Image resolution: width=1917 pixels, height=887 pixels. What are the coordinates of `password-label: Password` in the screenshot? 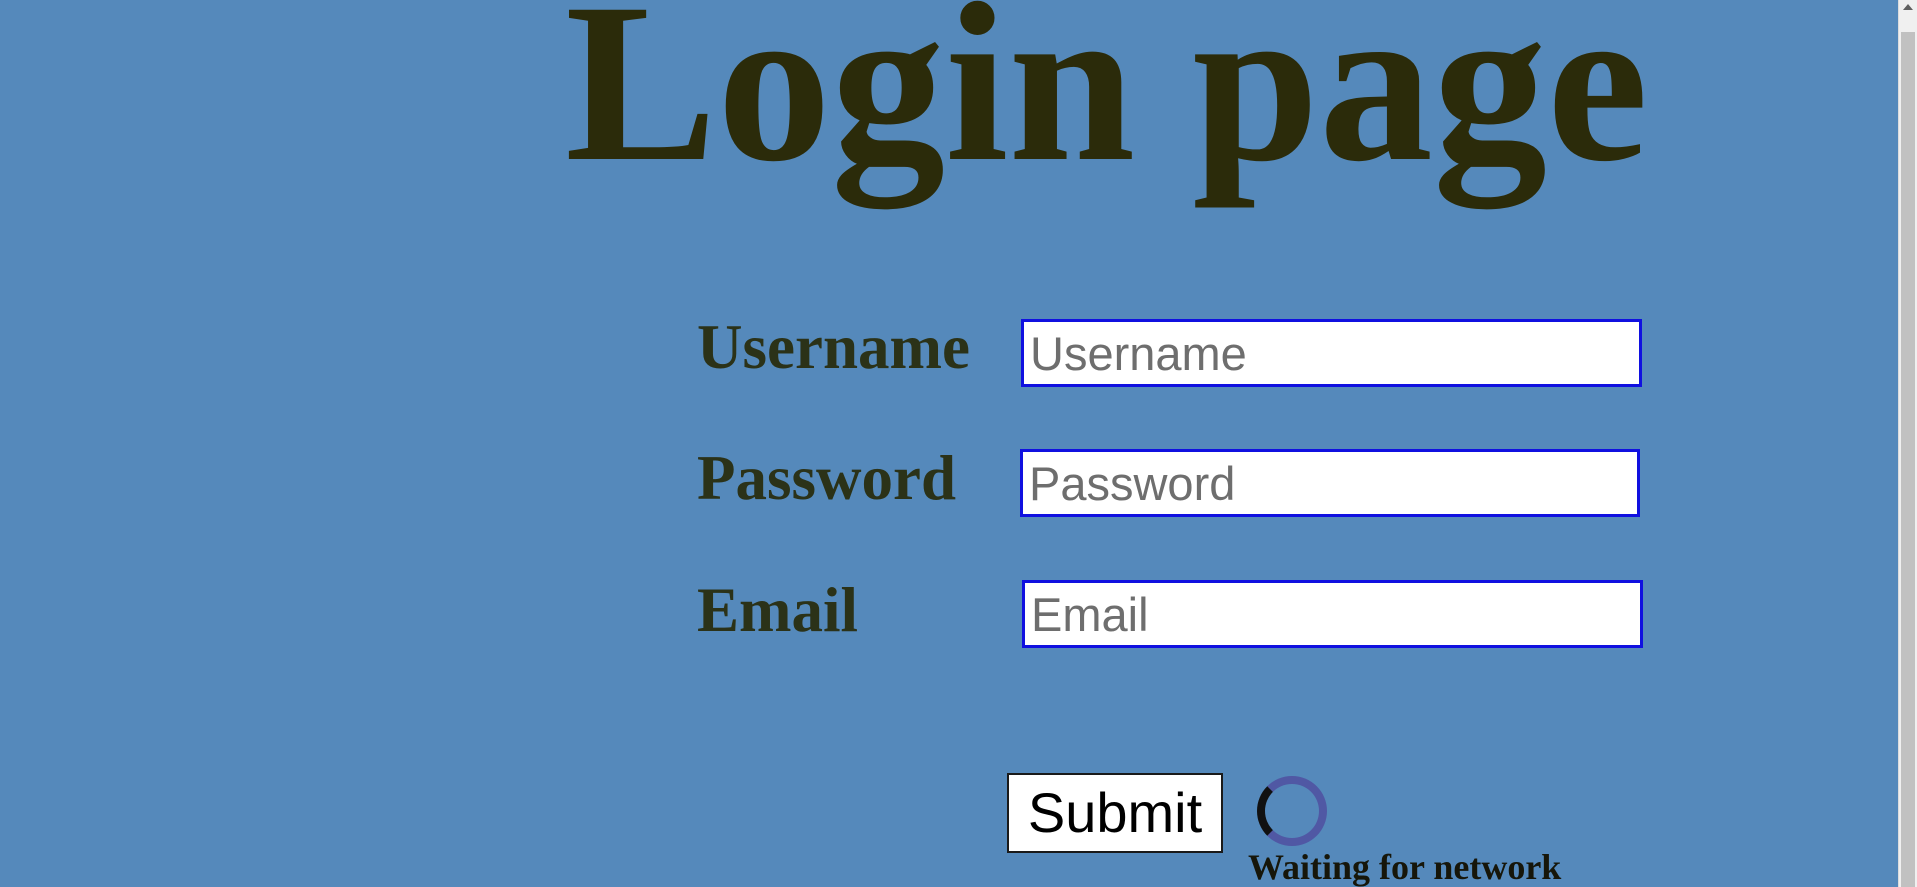 It's located at (827, 478).